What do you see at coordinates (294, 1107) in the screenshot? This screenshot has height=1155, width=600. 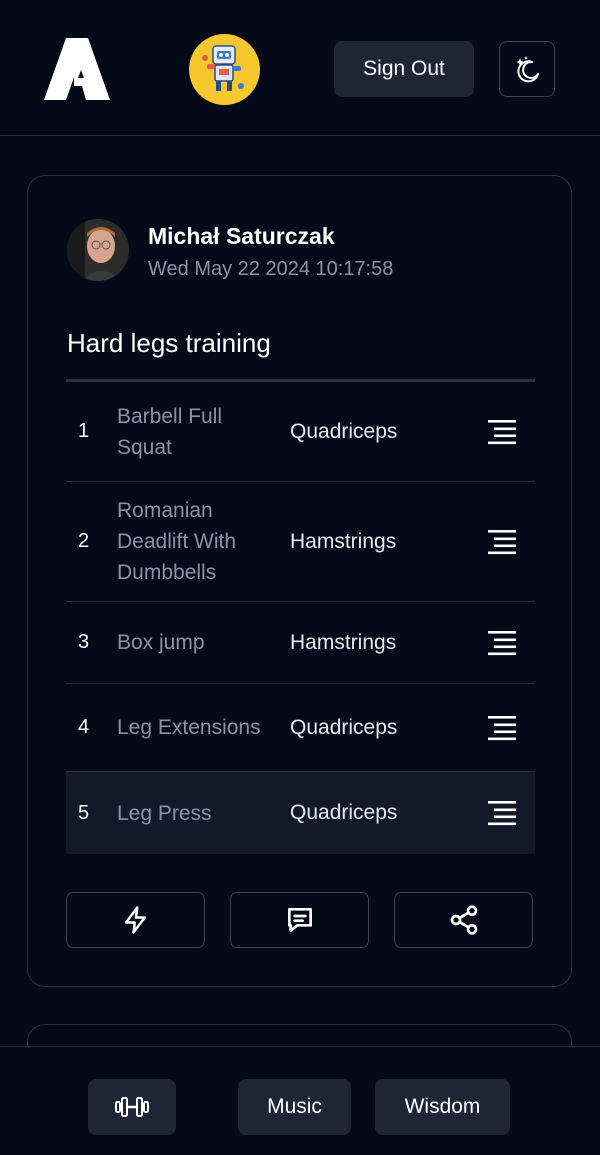 I see `music-nav-button: Music` at bounding box center [294, 1107].